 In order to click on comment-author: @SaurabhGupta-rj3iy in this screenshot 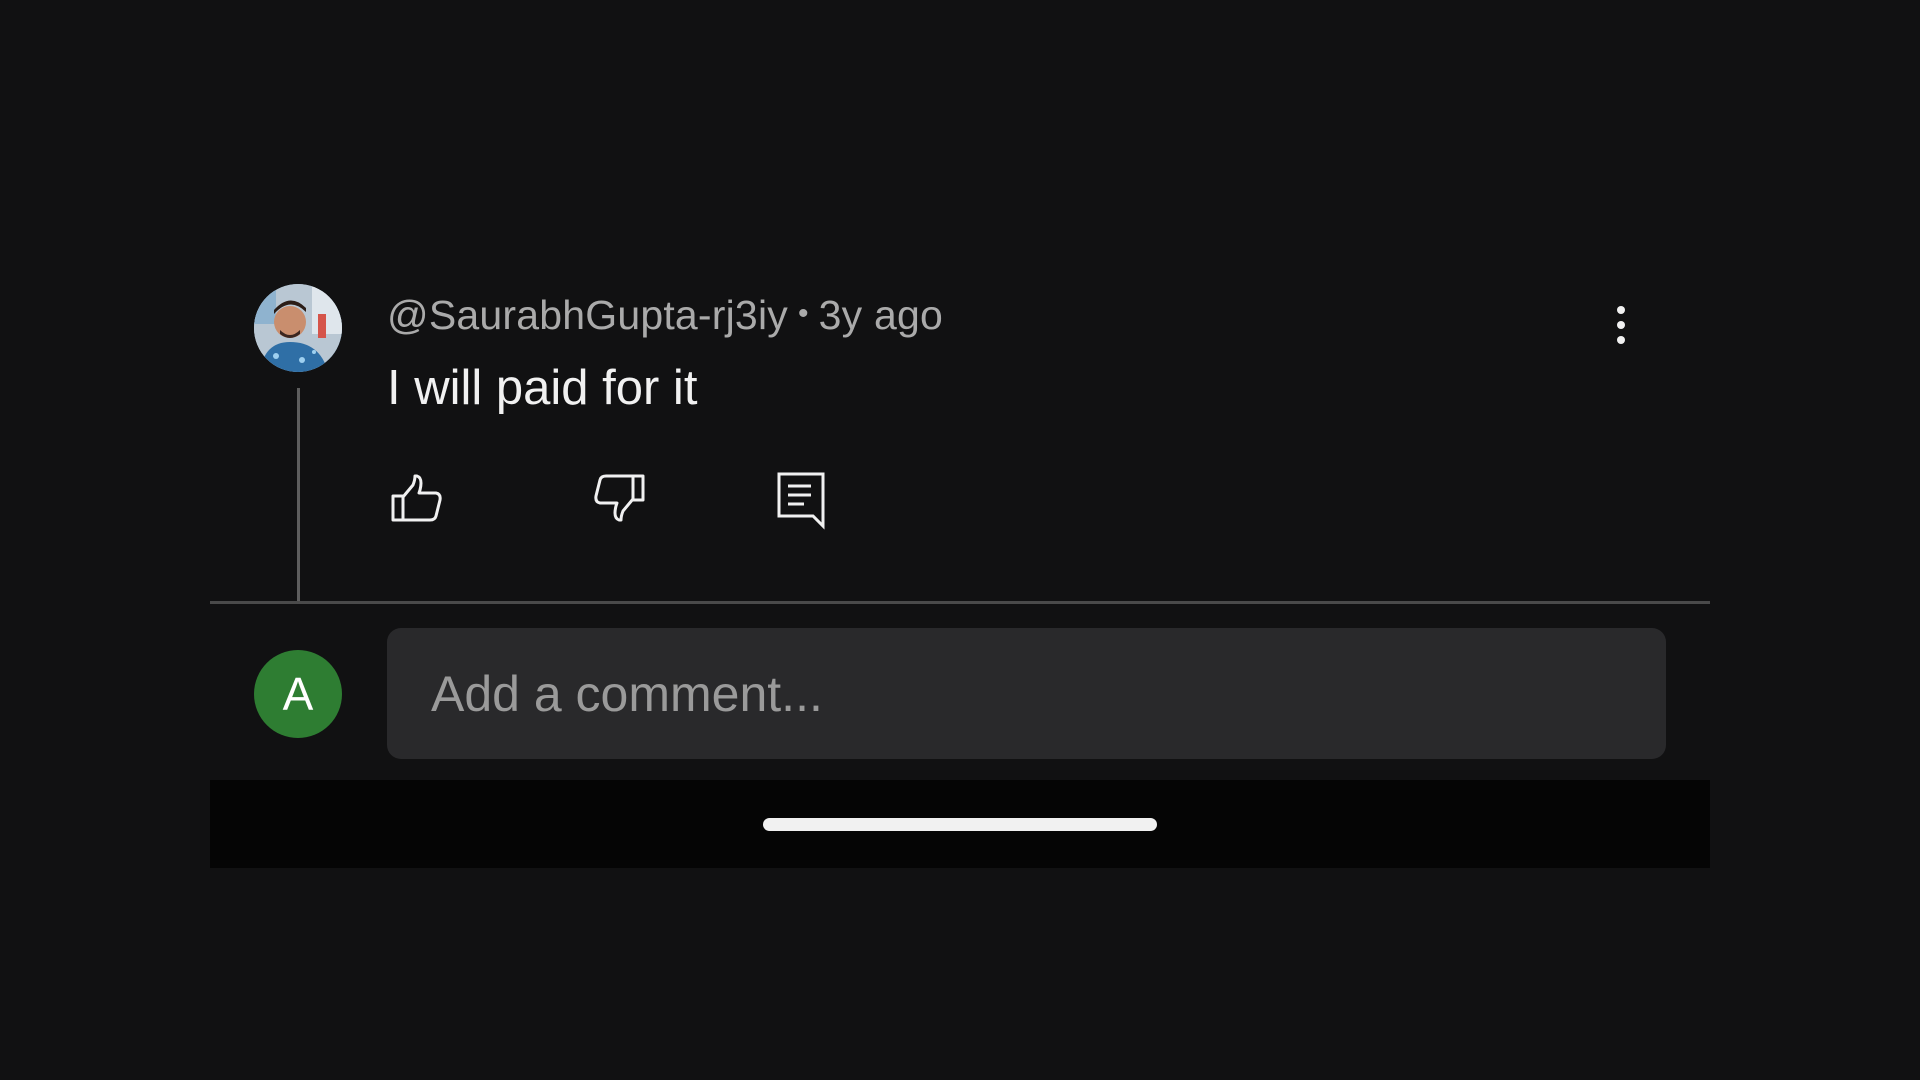, I will do `click(587, 315)`.